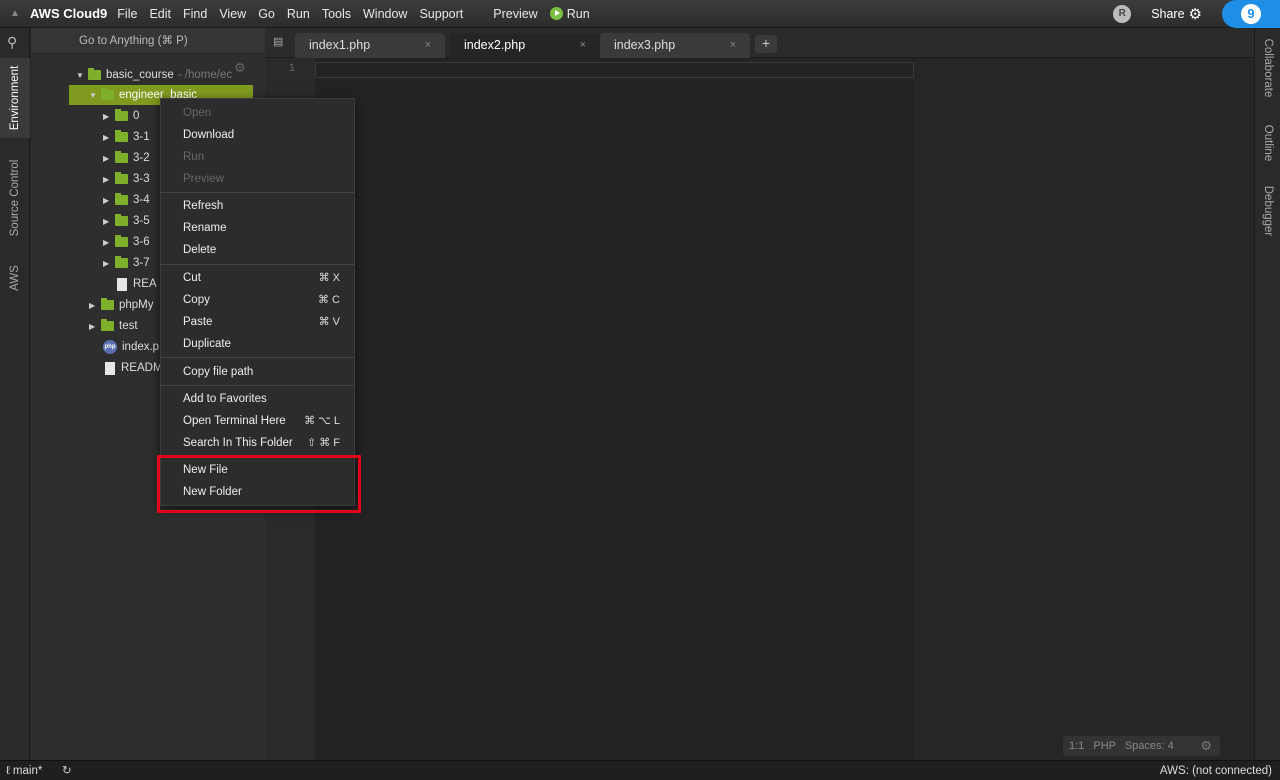 Image resolution: width=1280 pixels, height=780 pixels. Describe the element at coordinates (336, 14) in the screenshot. I see `menu-tools: Tools` at that location.